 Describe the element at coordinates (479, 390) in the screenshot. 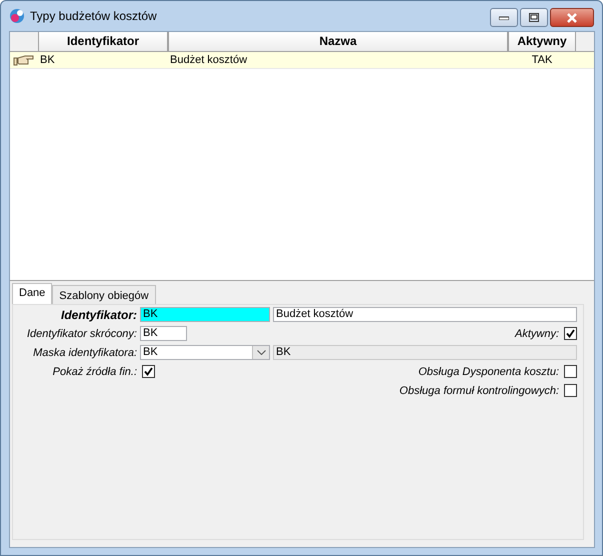

I see `field-label: Obsługa formuł kontrolingowych:` at that location.